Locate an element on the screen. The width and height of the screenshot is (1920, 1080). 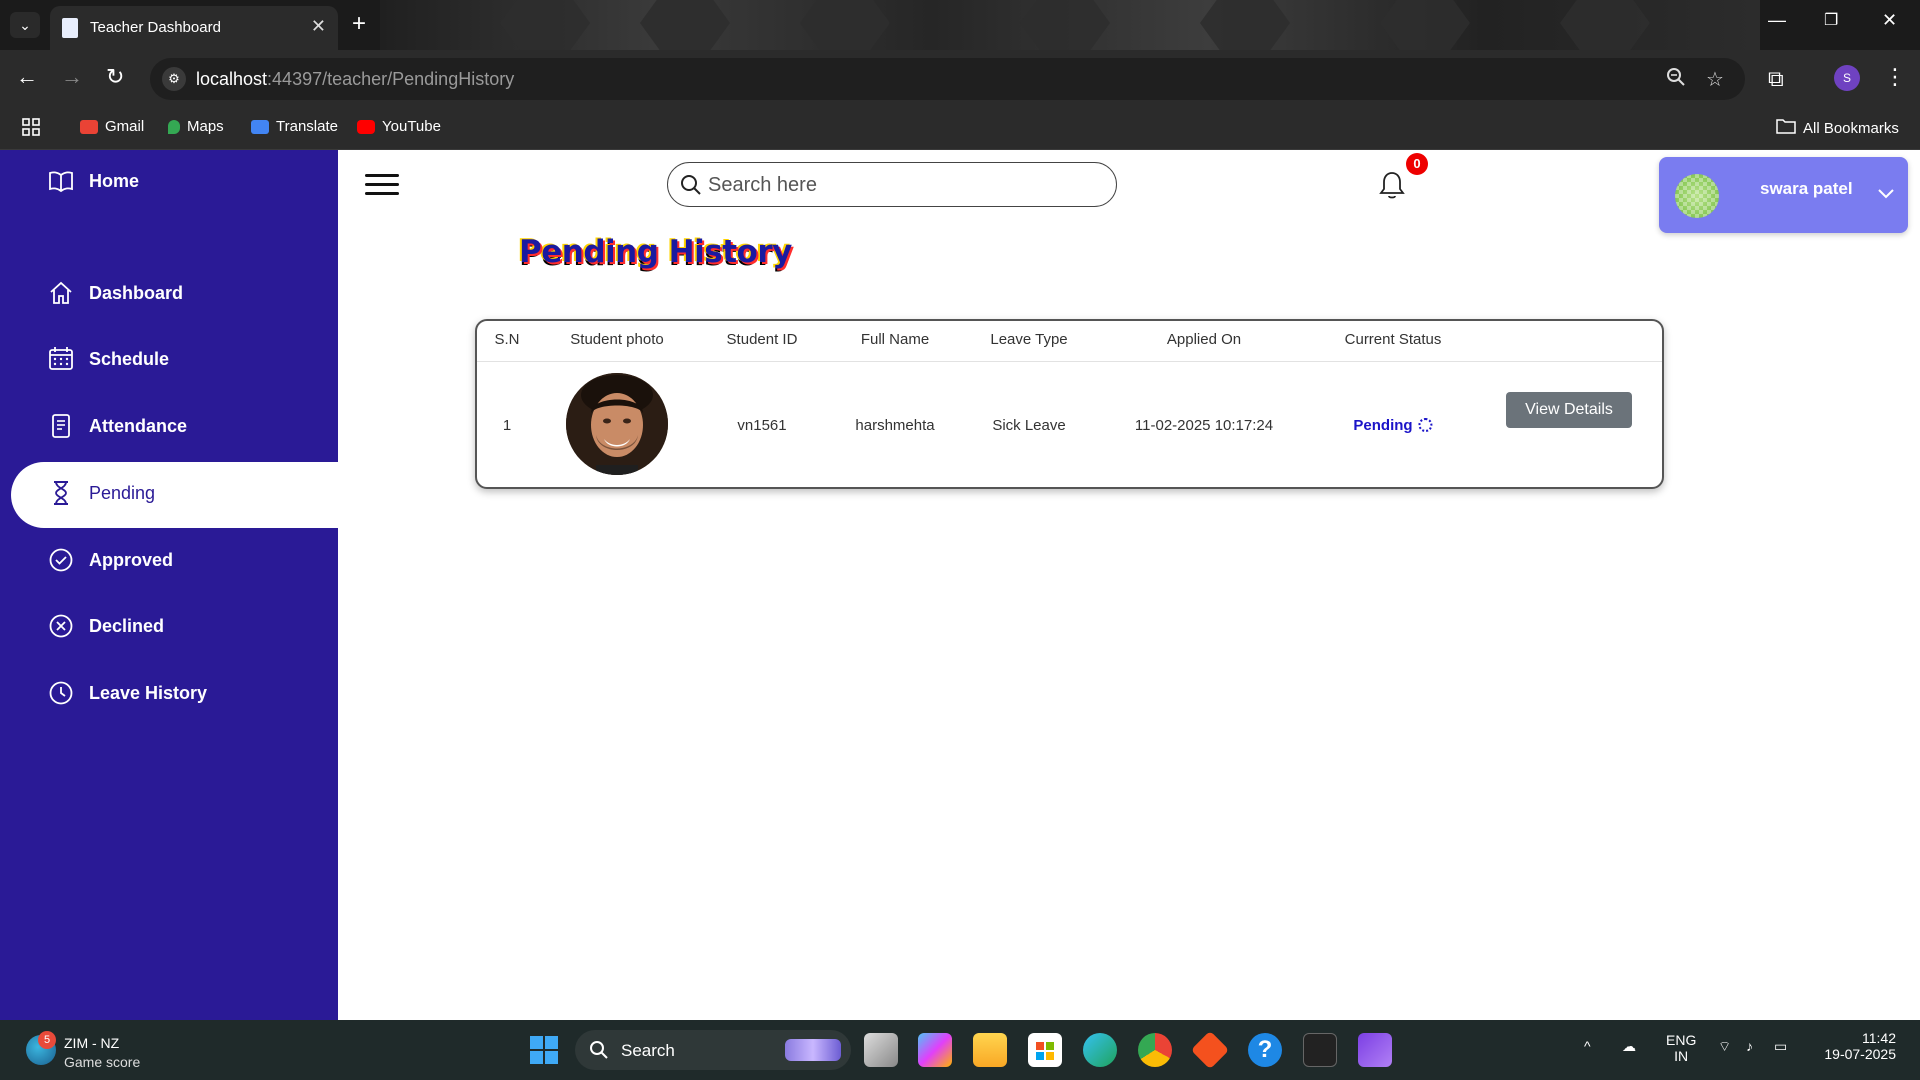
browser-tab-active: Teacher Dashboard ✕ is located at coordinates (194, 28).